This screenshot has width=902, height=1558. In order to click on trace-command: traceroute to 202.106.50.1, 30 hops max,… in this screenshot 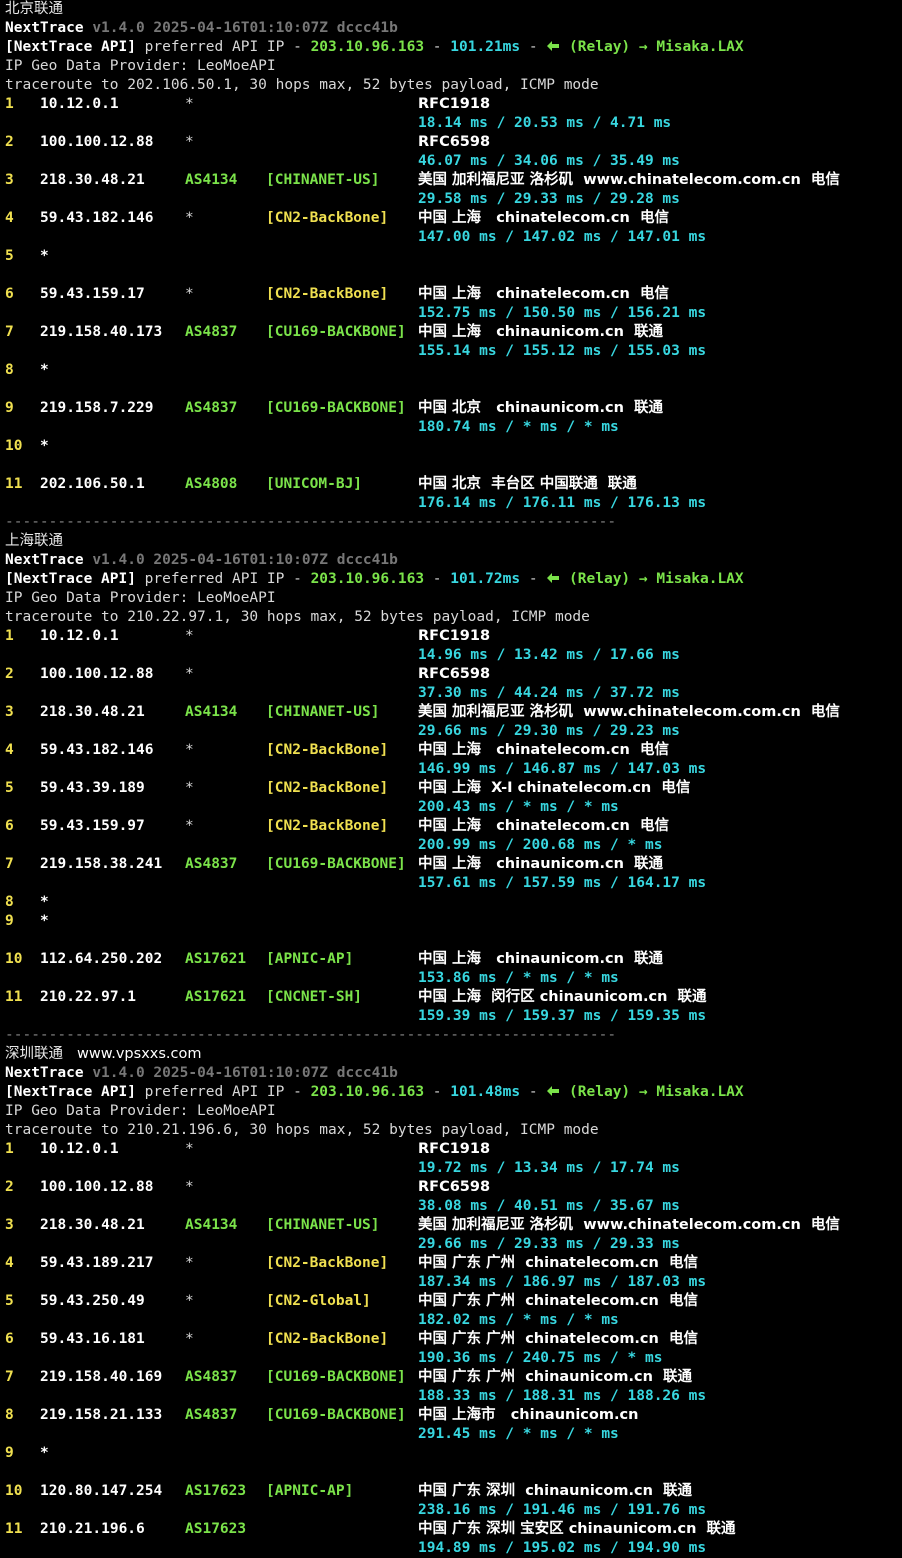, I will do `click(302, 85)`.